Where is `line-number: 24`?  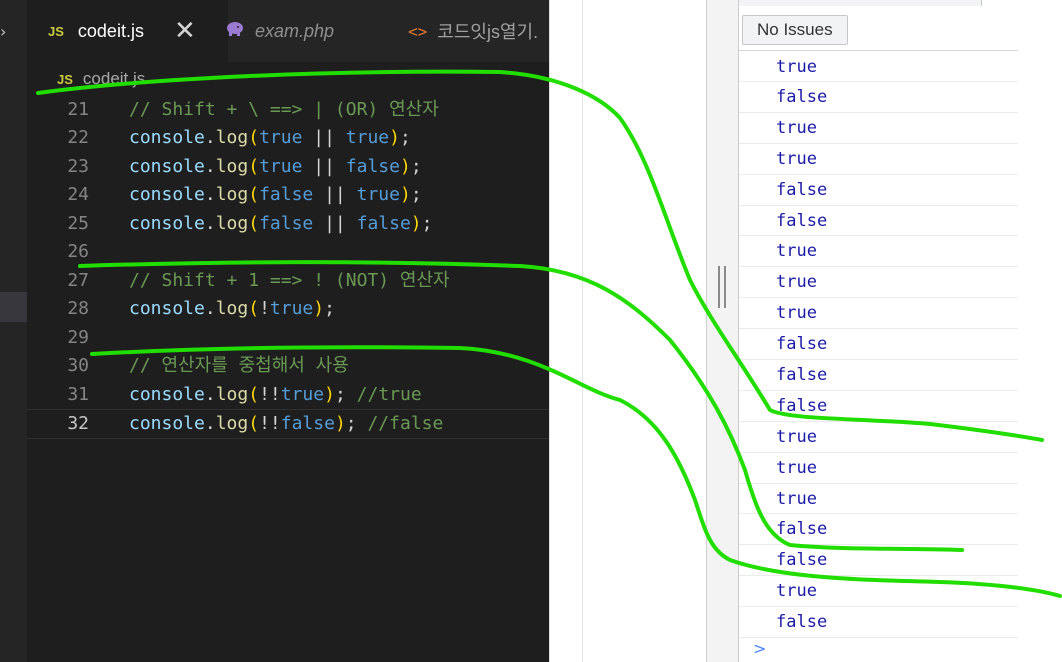
line-number: 24 is located at coordinates (78, 195).